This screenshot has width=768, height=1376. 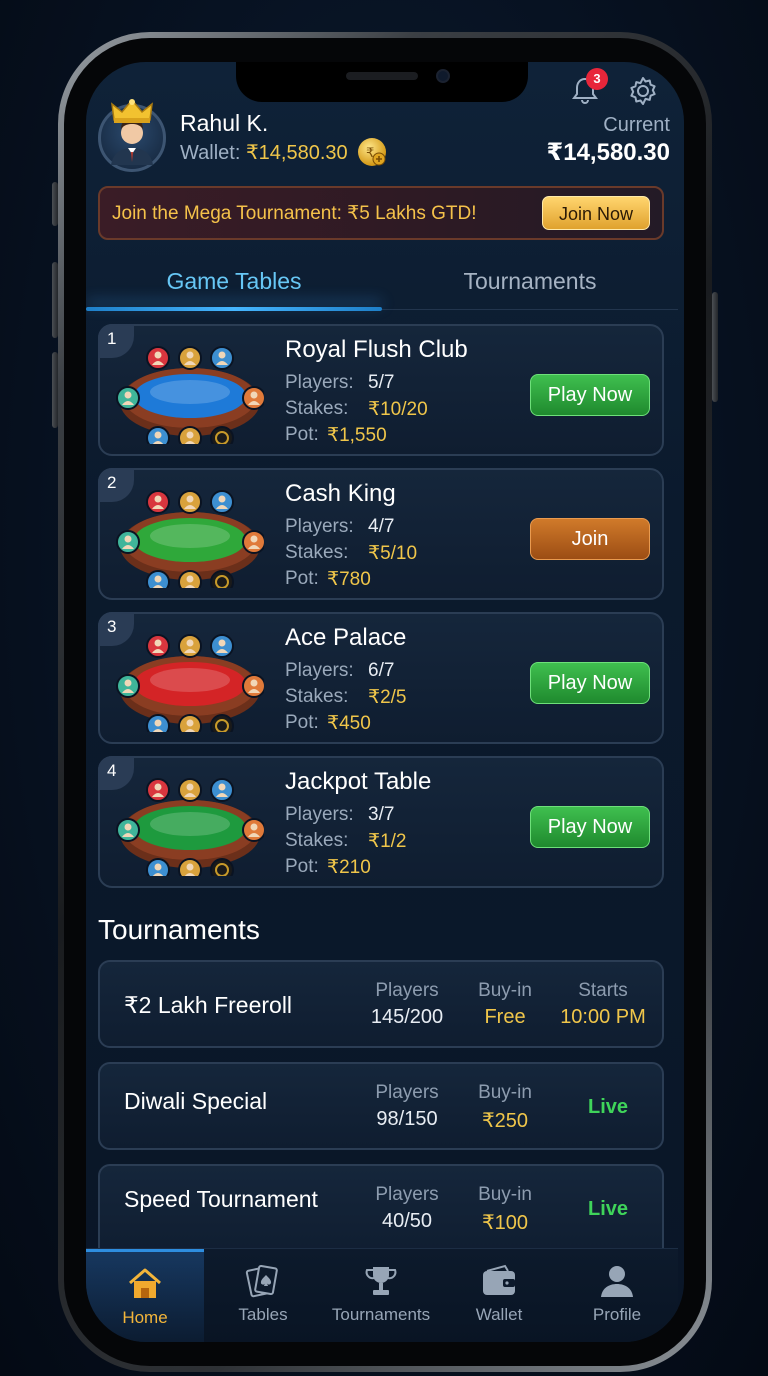 I want to click on stakes-row: Stakes: ₹2/5, so click(x=385, y=698).